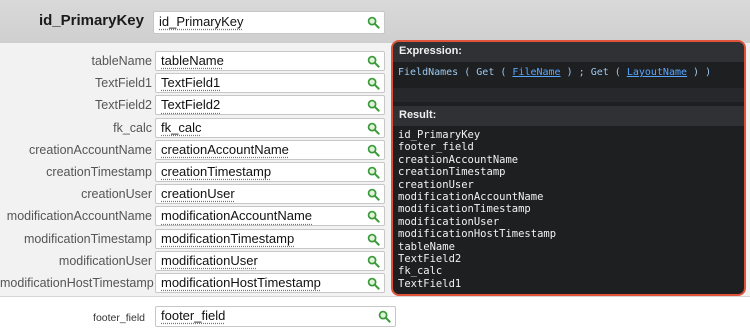 This screenshot has height=334, width=750. I want to click on result-heading: Result:, so click(568, 116).